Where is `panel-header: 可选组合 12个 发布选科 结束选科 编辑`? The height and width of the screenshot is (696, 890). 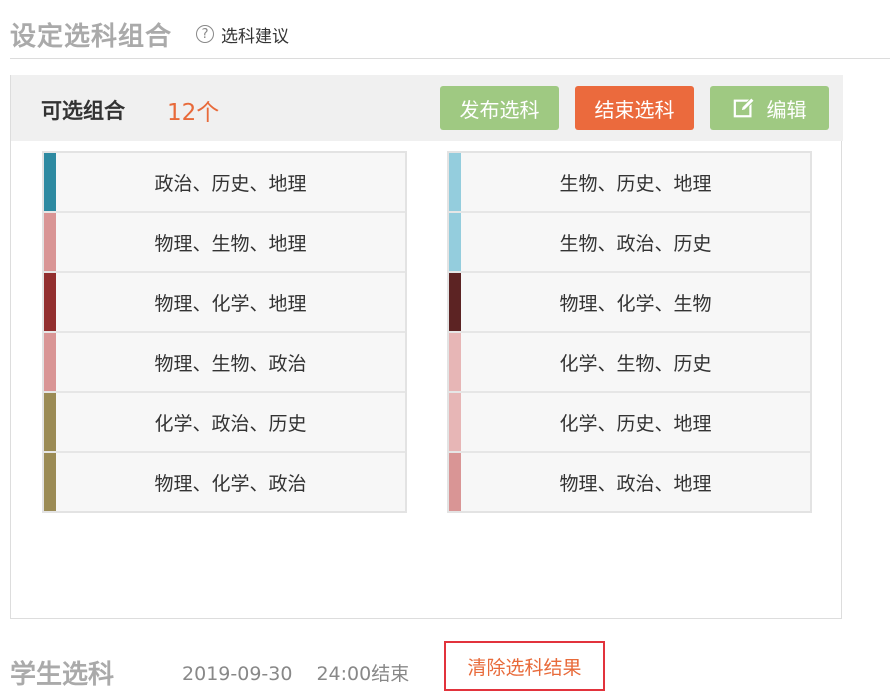 panel-header: 可选组合 12个 发布选科 结束选科 编辑 is located at coordinates (427, 108).